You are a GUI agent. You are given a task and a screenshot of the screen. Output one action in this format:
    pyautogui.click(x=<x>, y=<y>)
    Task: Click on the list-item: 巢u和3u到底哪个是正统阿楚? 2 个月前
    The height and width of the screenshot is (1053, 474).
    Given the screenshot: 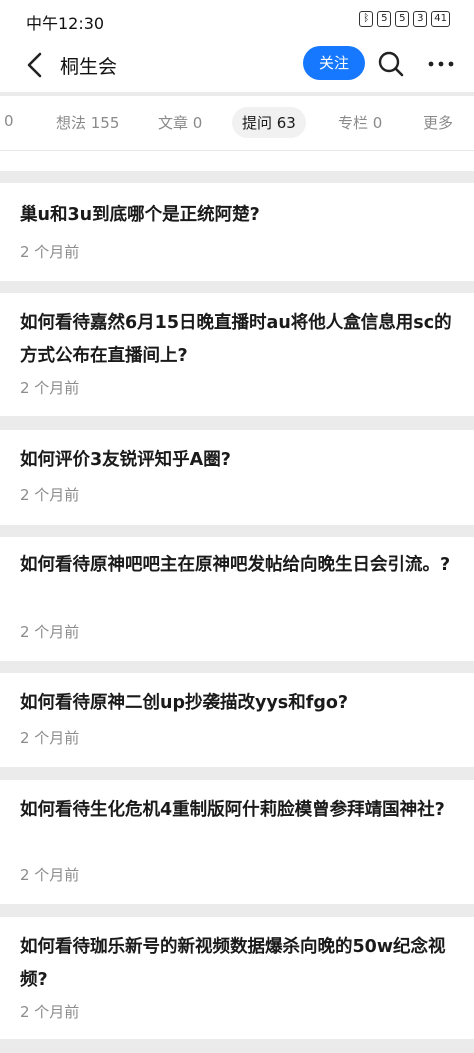 What is the action you would take?
    pyautogui.click(x=237, y=232)
    